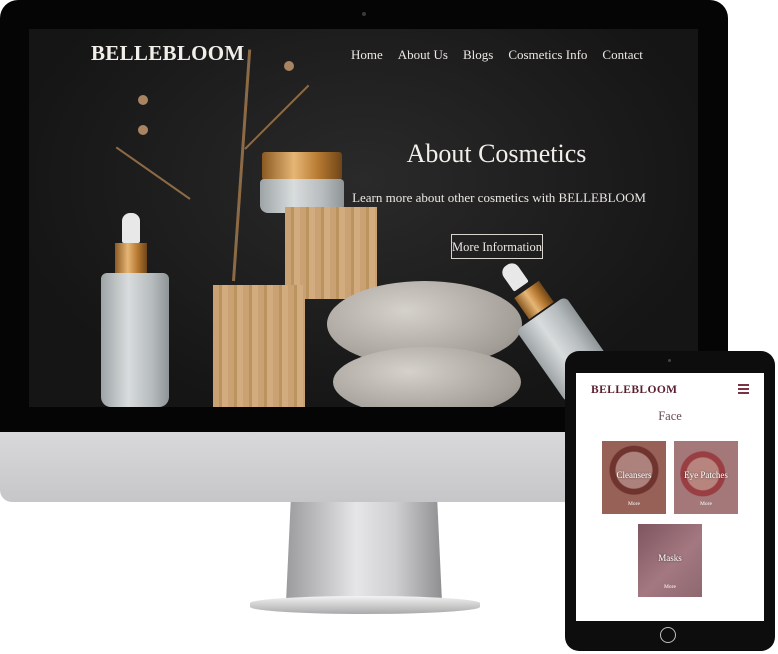 The width and height of the screenshot is (778, 654). I want to click on imac-stand-base, so click(365, 605).